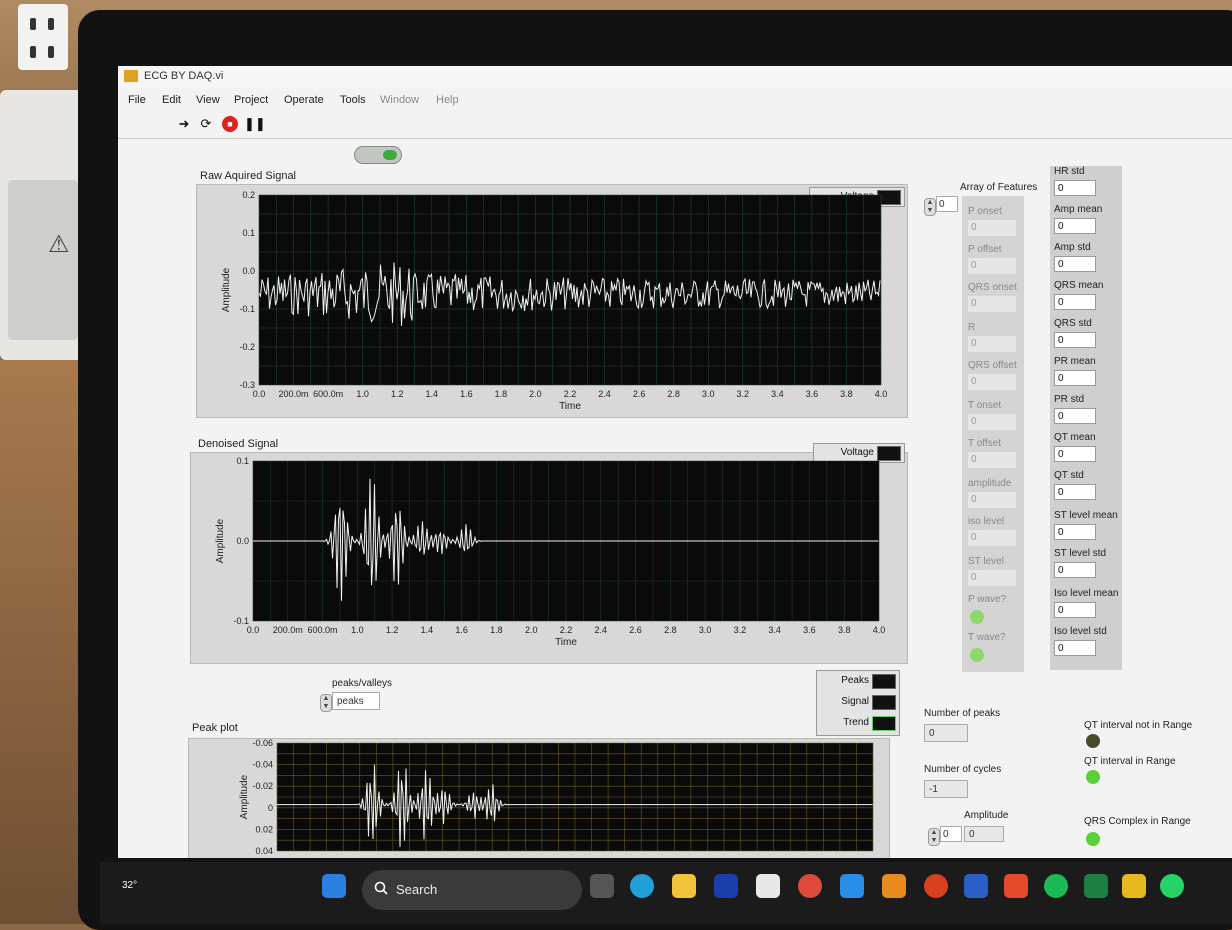  What do you see at coordinates (248, 176) in the screenshot?
I see `raw-plot-title: Raw Aquired Signal` at bounding box center [248, 176].